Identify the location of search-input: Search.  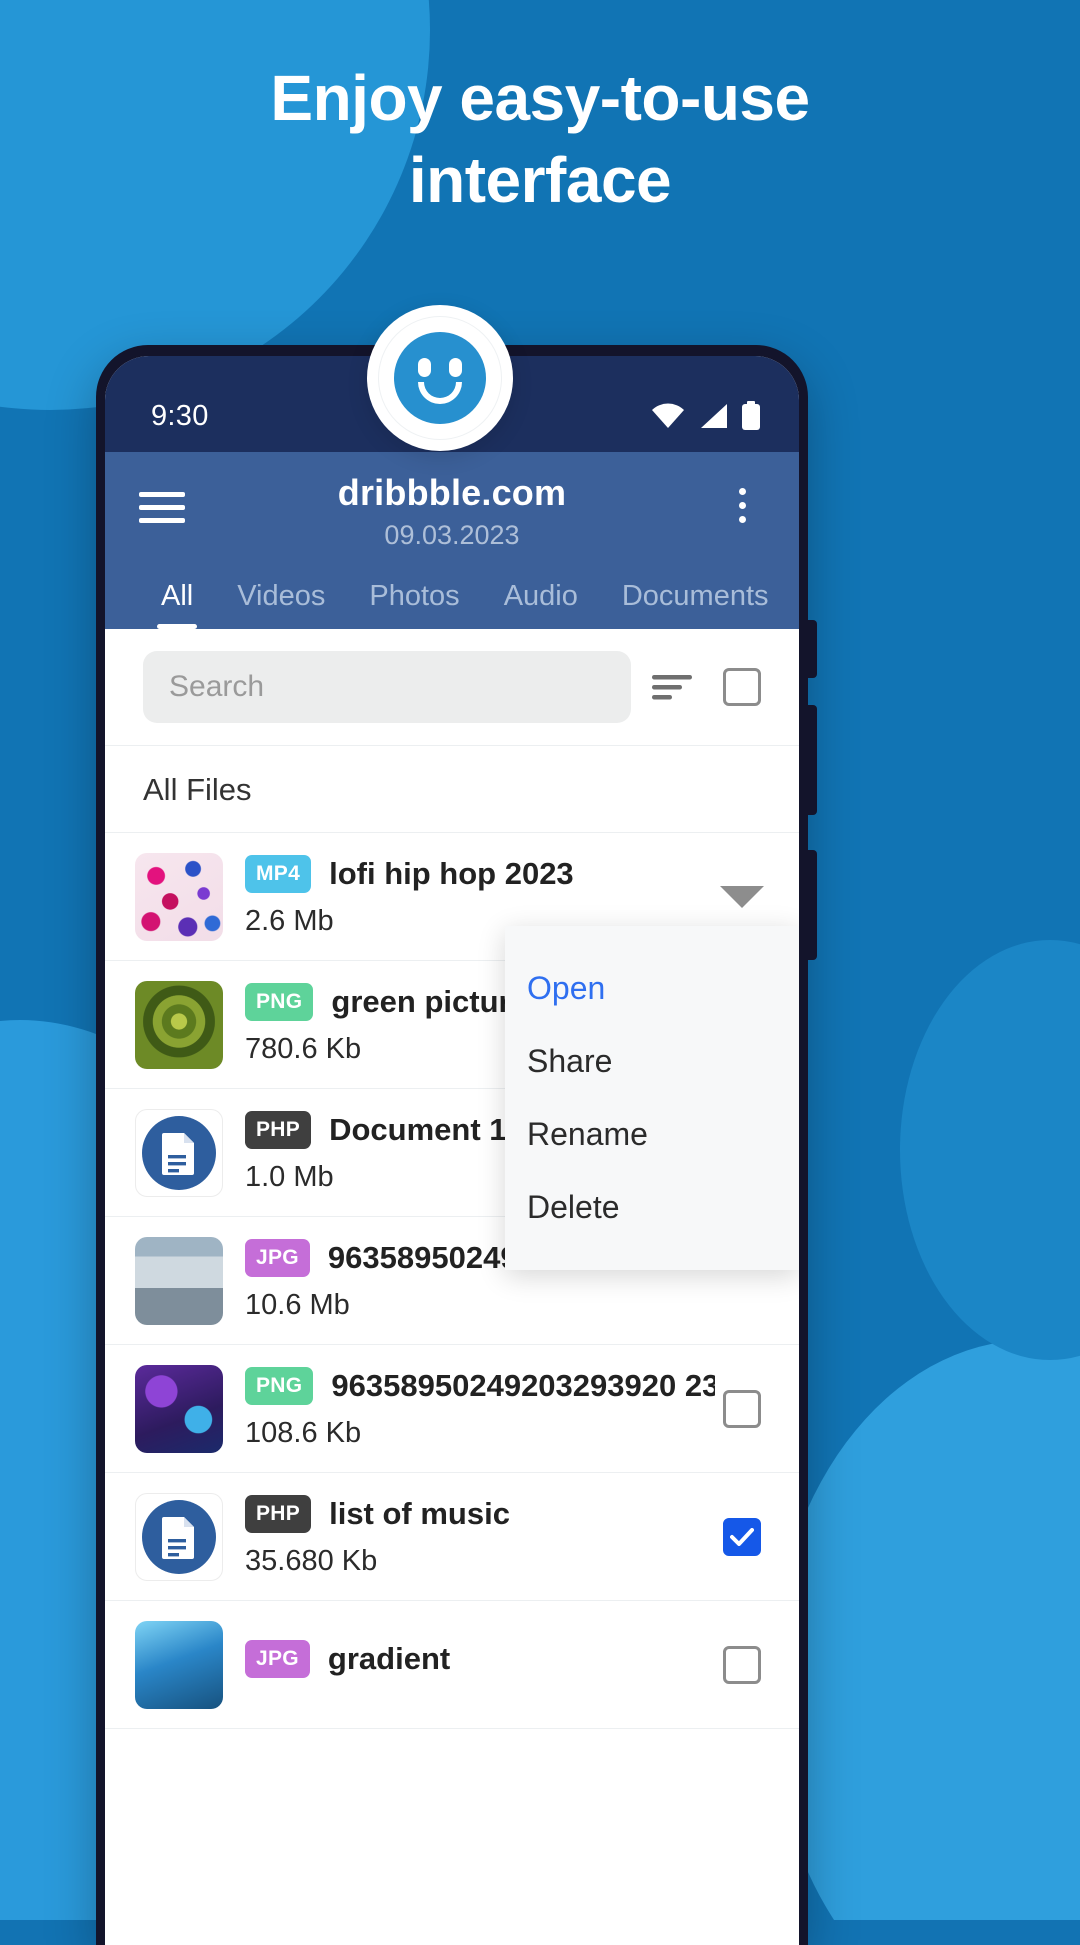
(387, 687).